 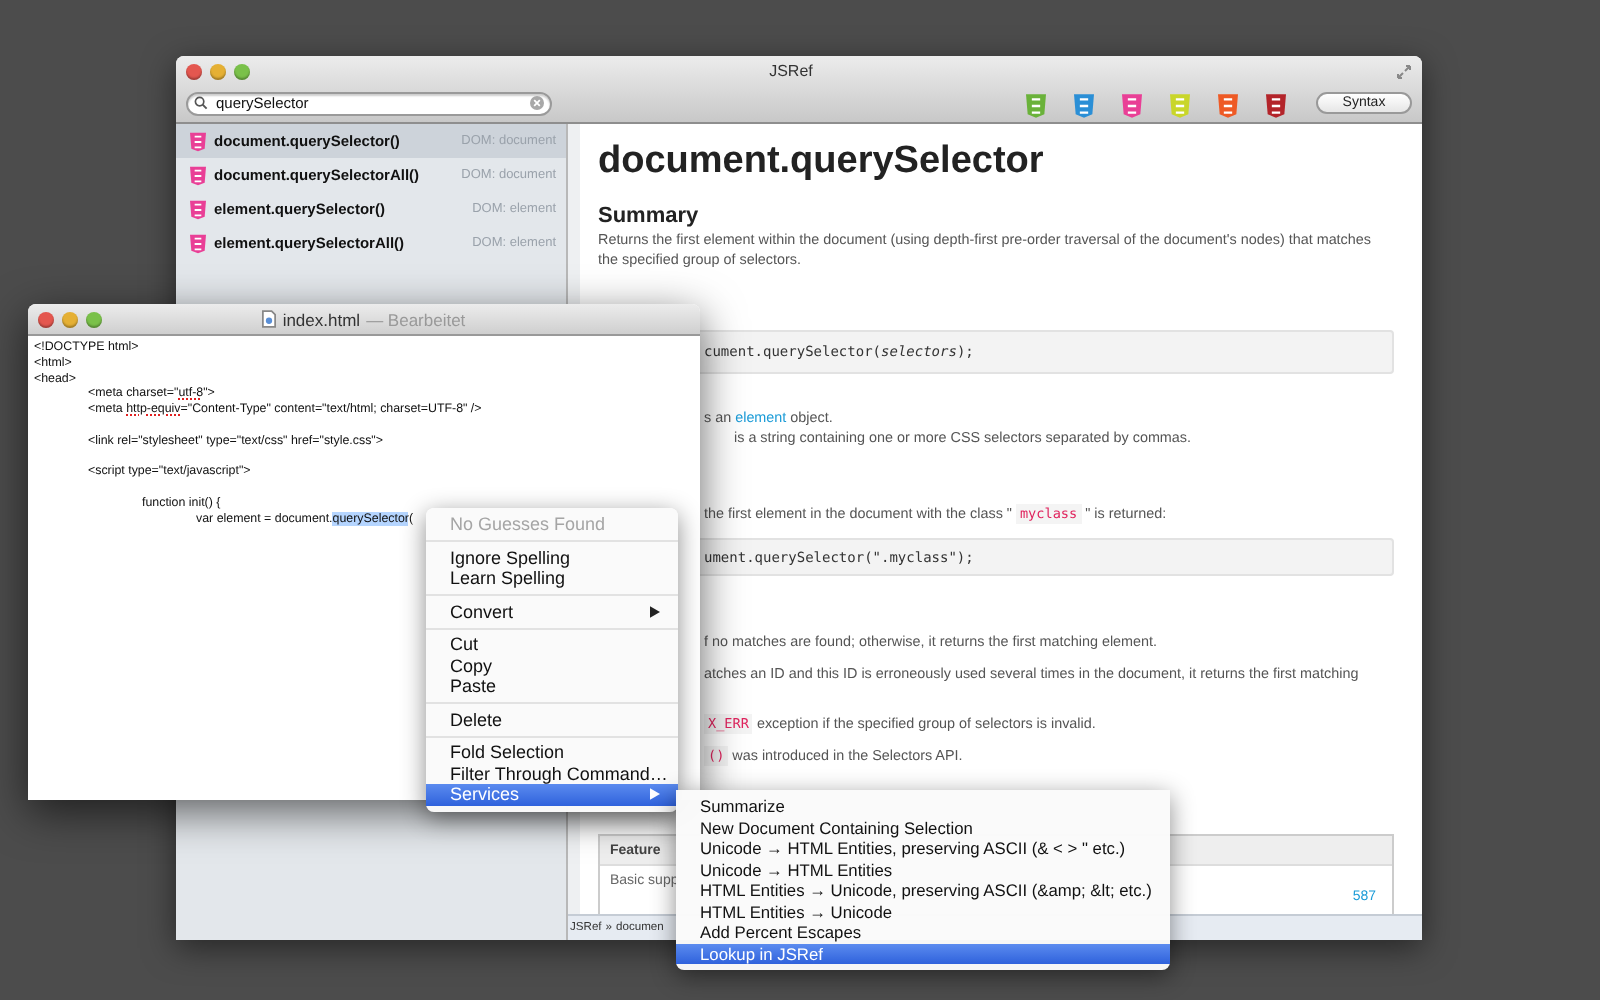 What do you see at coordinates (552, 665) in the screenshot?
I see `menu-item: Copy` at bounding box center [552, 665].